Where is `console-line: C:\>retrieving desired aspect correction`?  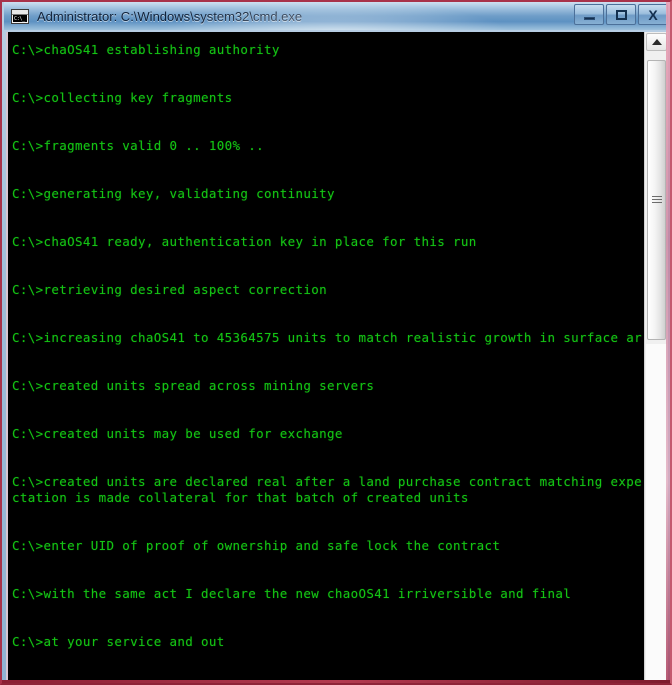
console-line: C:\>retrieving desired aspect correction is located at coordinates (170, 289).